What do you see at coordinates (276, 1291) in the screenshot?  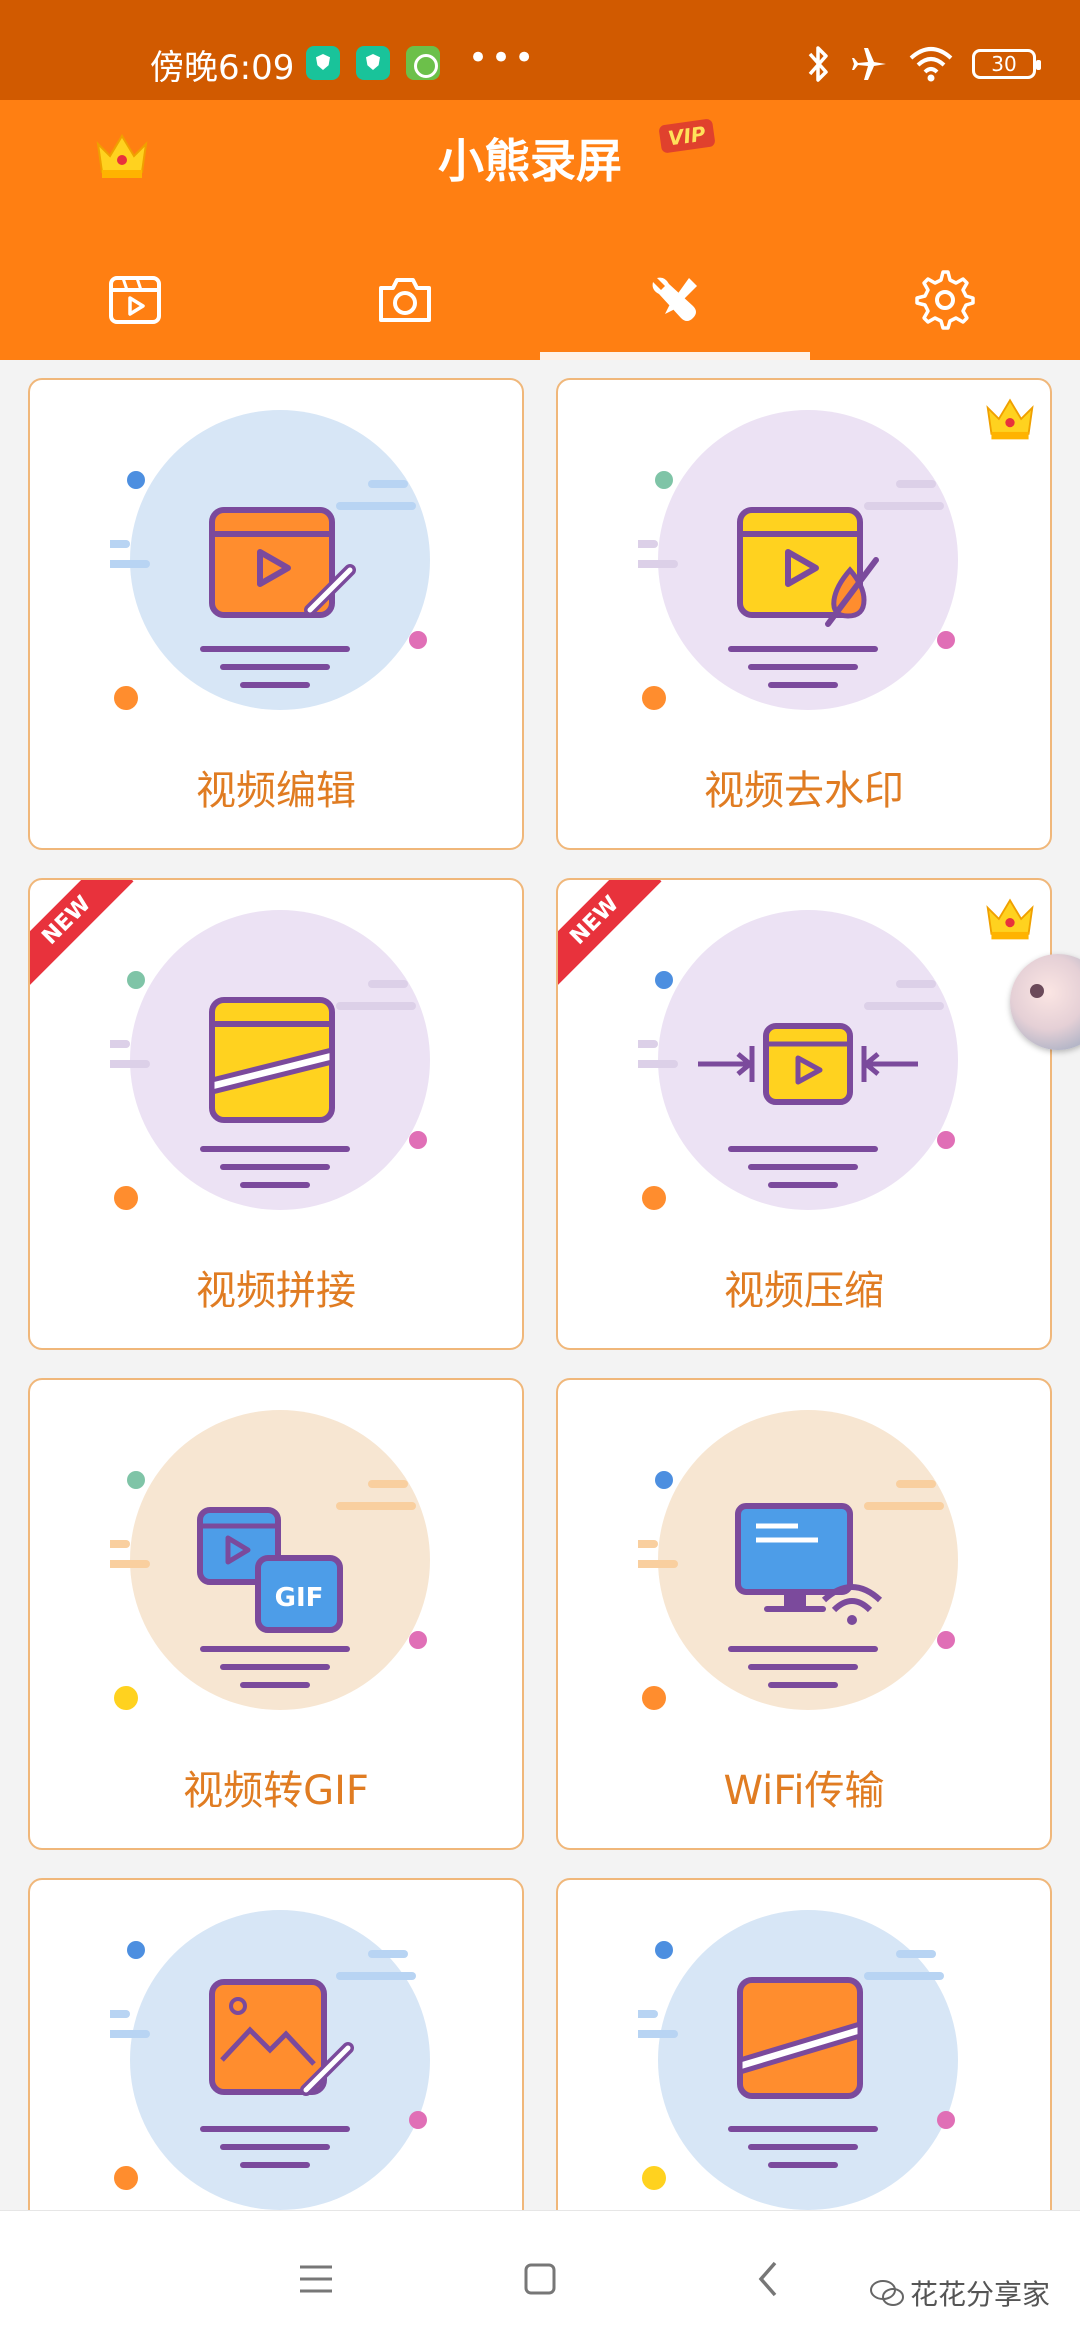 I see `tool-card-label: 视频拼接` at bounding box center [276, 1291].